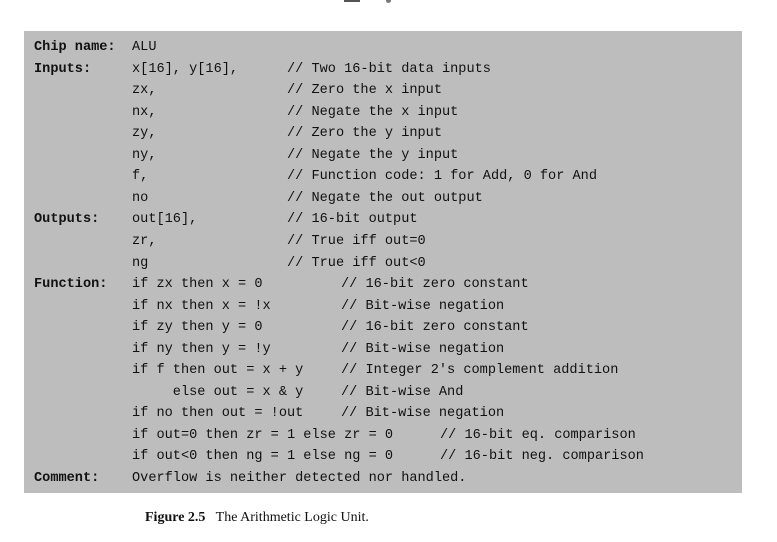  Describe the element at coordinates (542, 457) in the screenshot. I see `spec-comment: // 16-bit neg. comparison` at that location.